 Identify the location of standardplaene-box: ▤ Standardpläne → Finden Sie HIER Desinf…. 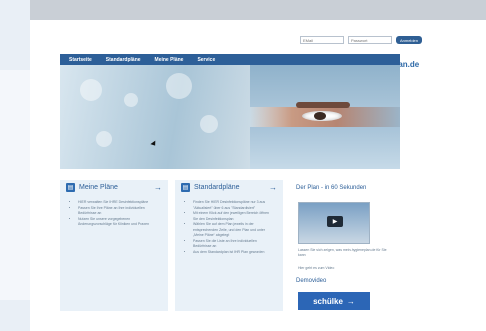
(229, 245).